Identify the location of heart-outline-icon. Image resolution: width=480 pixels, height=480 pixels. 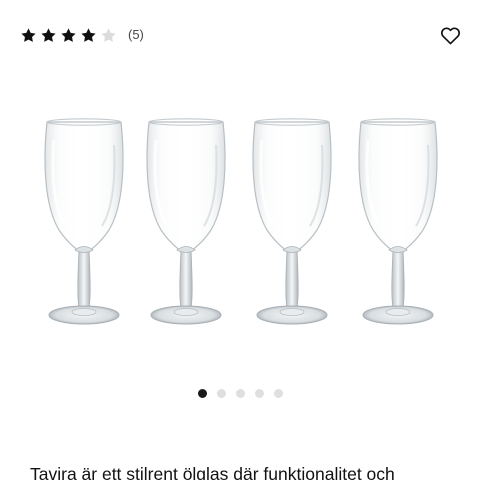
(450, 35).